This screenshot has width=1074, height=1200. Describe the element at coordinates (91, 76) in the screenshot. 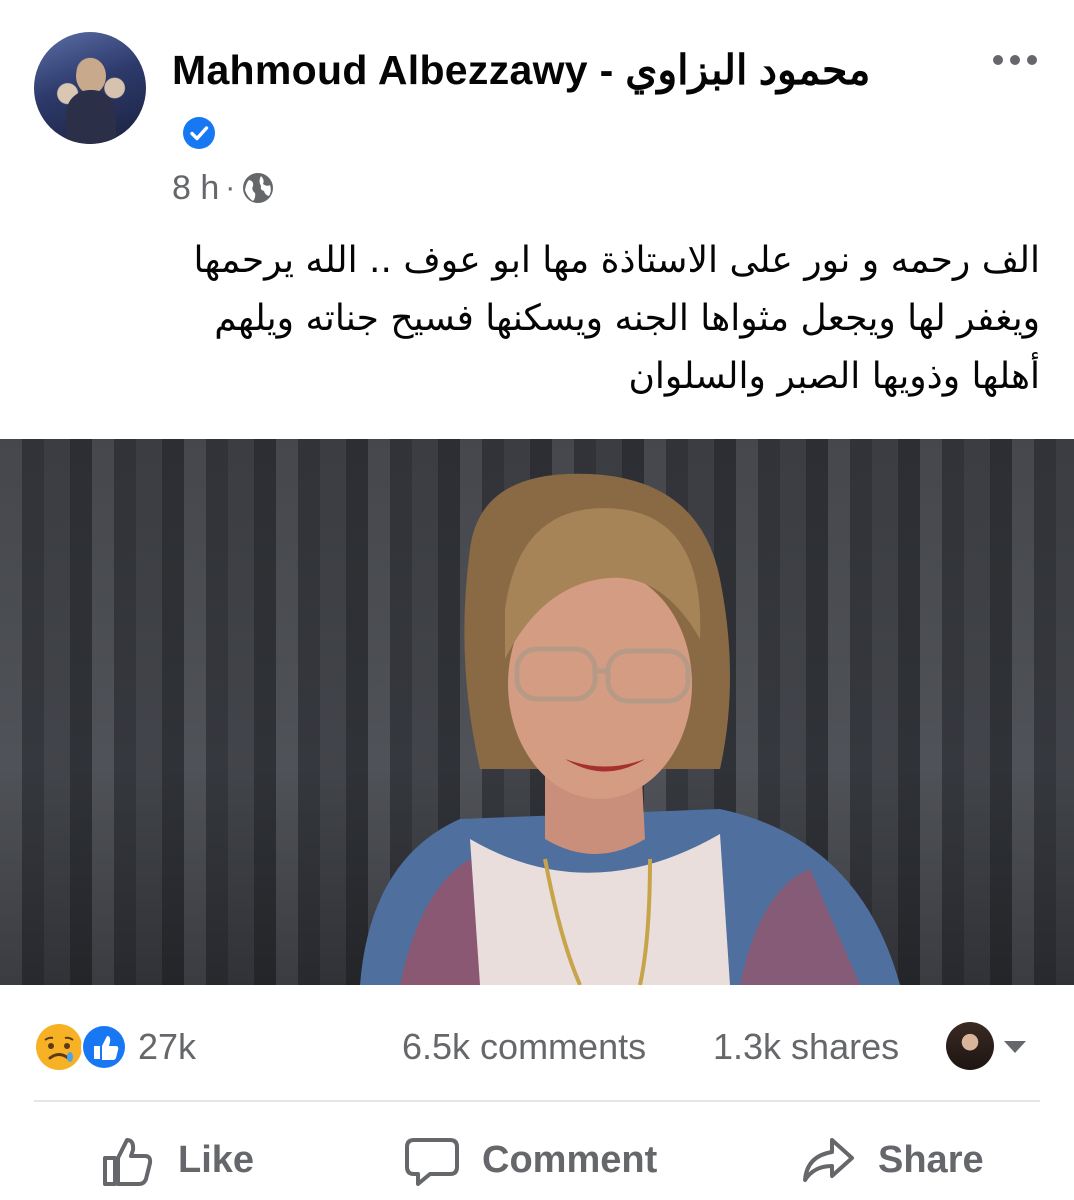

I see `avatar-head` at that location.